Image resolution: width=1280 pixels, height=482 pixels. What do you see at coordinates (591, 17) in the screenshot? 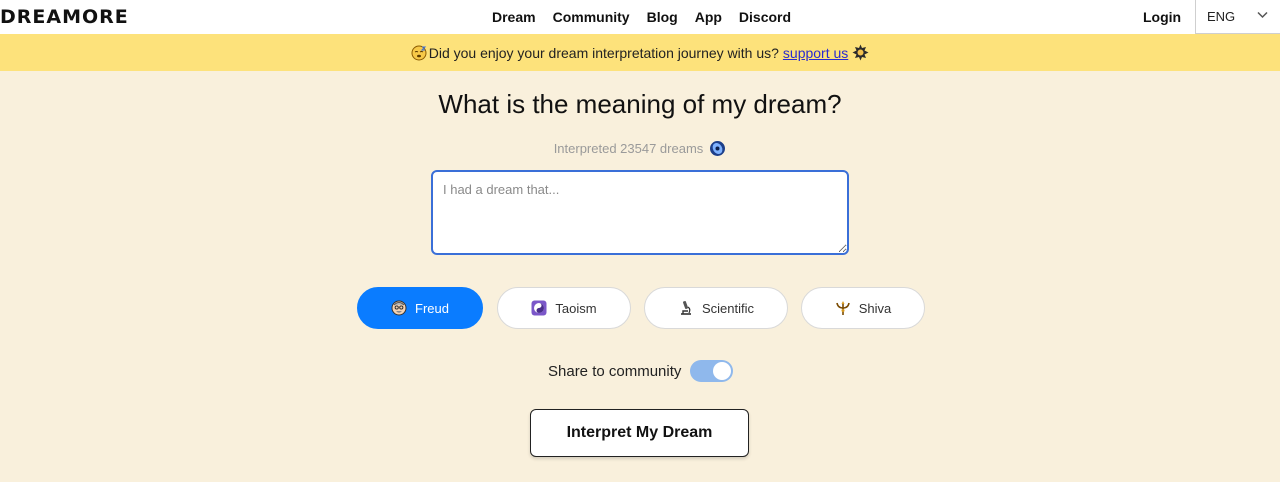
I see `nav-community: Community` at bounding box center [591, 17].